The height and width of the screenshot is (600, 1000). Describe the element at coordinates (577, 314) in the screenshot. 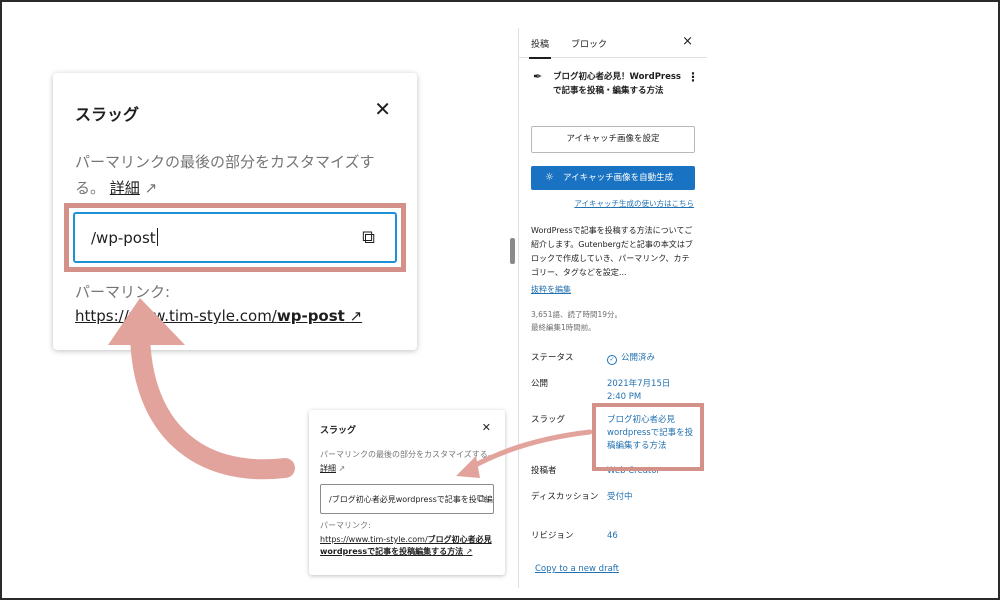

I see `word-count: 3,651語、読了時間19分。` at that location.